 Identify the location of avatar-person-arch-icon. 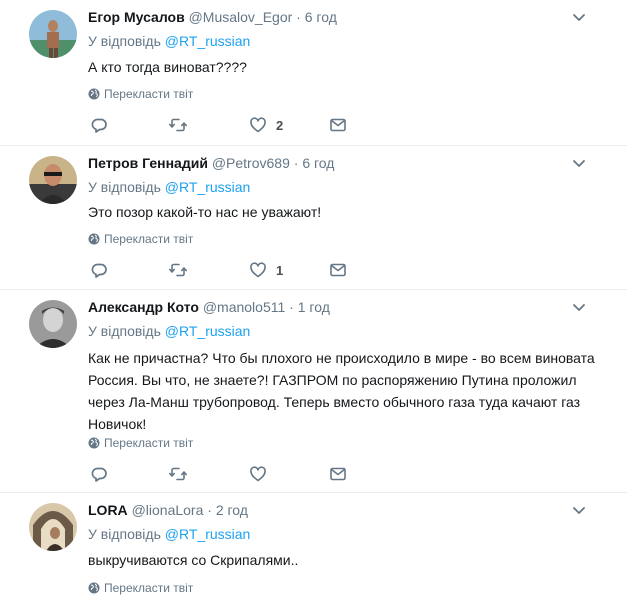
(53, 527).